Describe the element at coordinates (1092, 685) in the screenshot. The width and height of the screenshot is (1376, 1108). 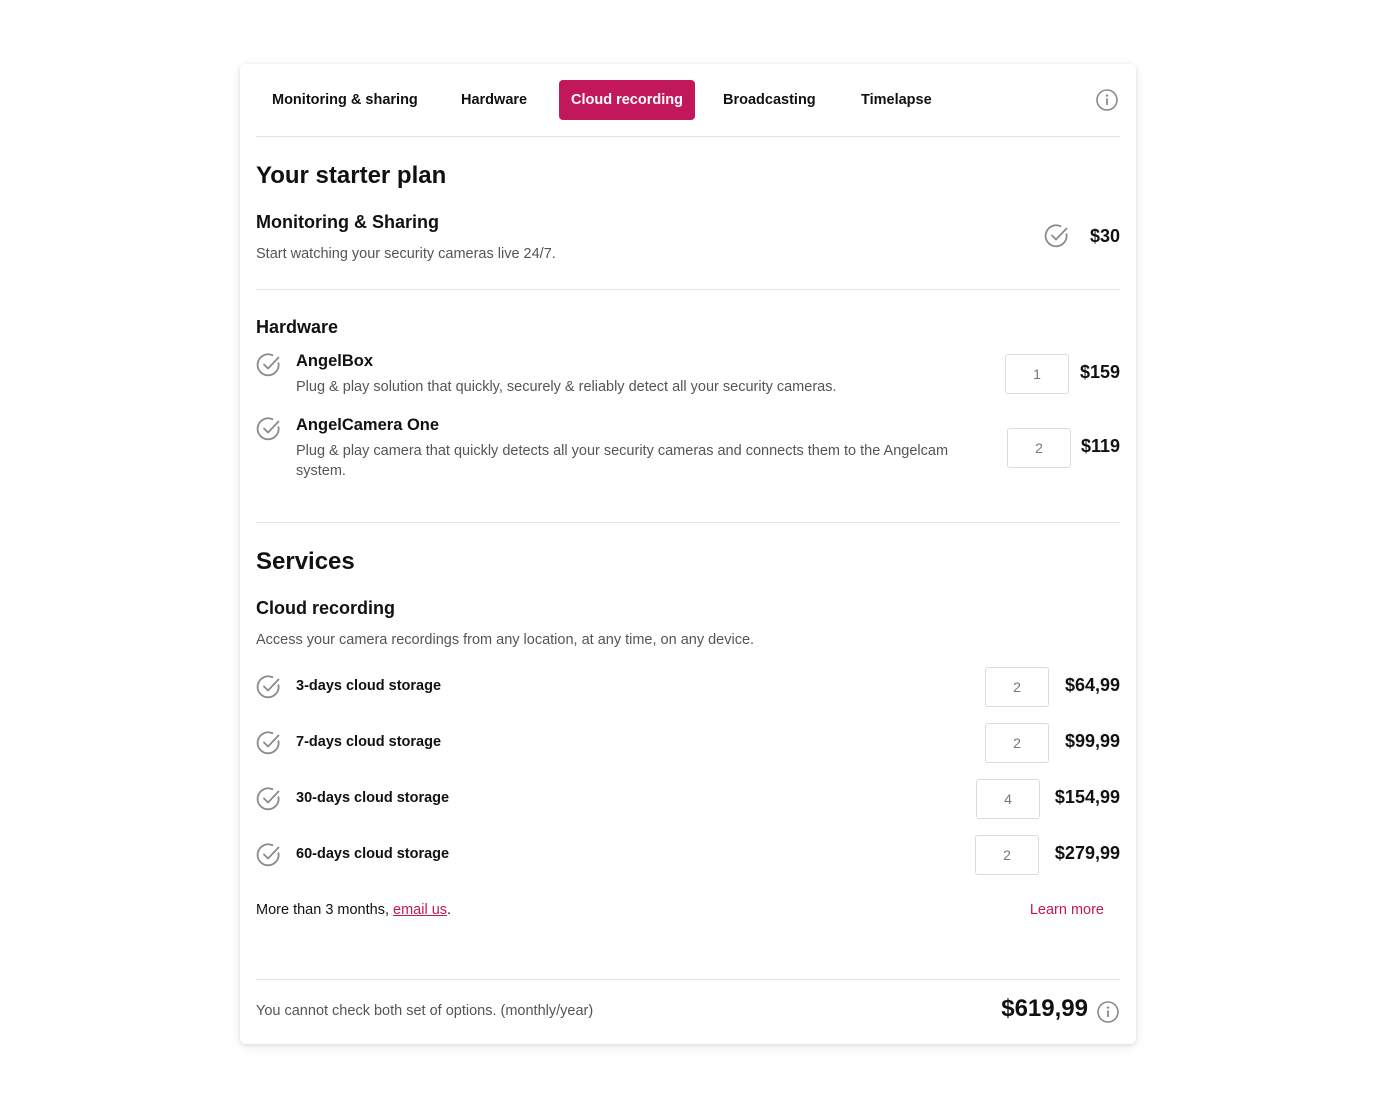
I see `storage-option-price: $64,99` at that location.